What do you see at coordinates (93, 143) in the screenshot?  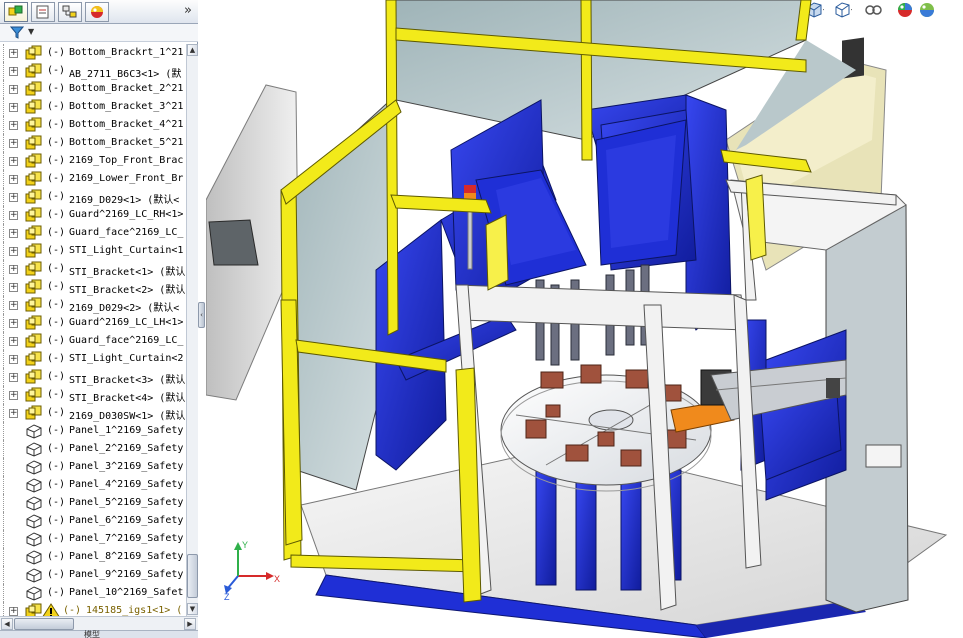 I see `tree-item: + (-) Bottom_Bracket_5^21` at bounding box center [93, 143].